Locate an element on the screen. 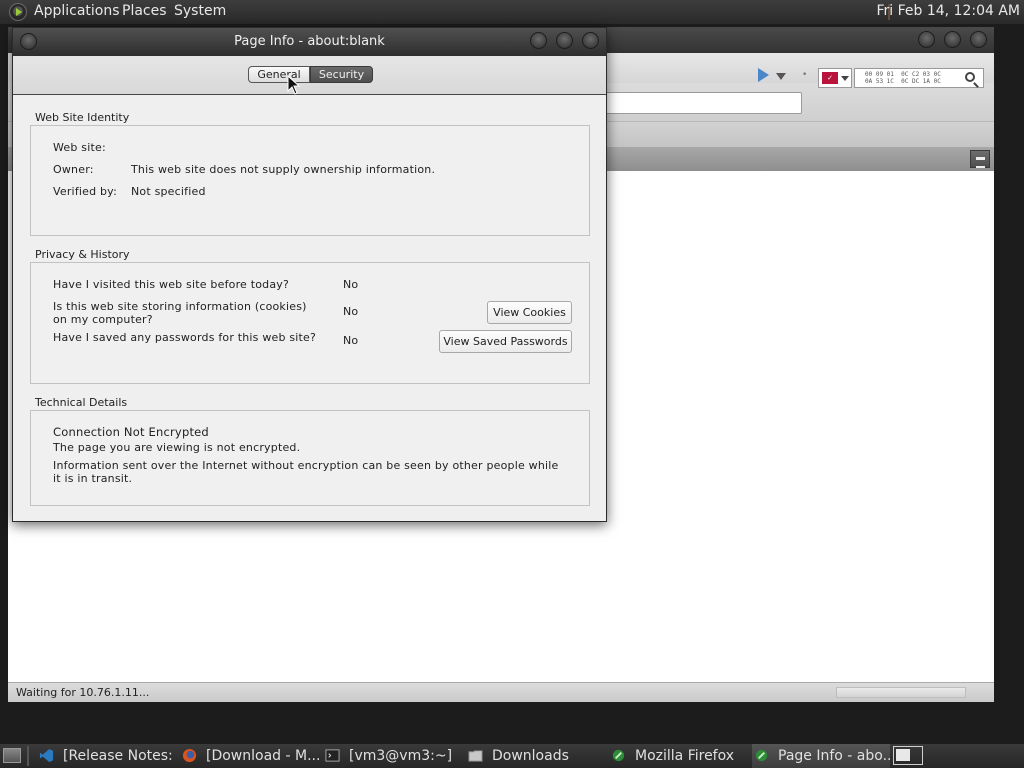 Image resolution: width=1024 pixels, height=768 pixels. view-saved-passwords-button: View Saved Passwords is located at coordinates (505, 341).